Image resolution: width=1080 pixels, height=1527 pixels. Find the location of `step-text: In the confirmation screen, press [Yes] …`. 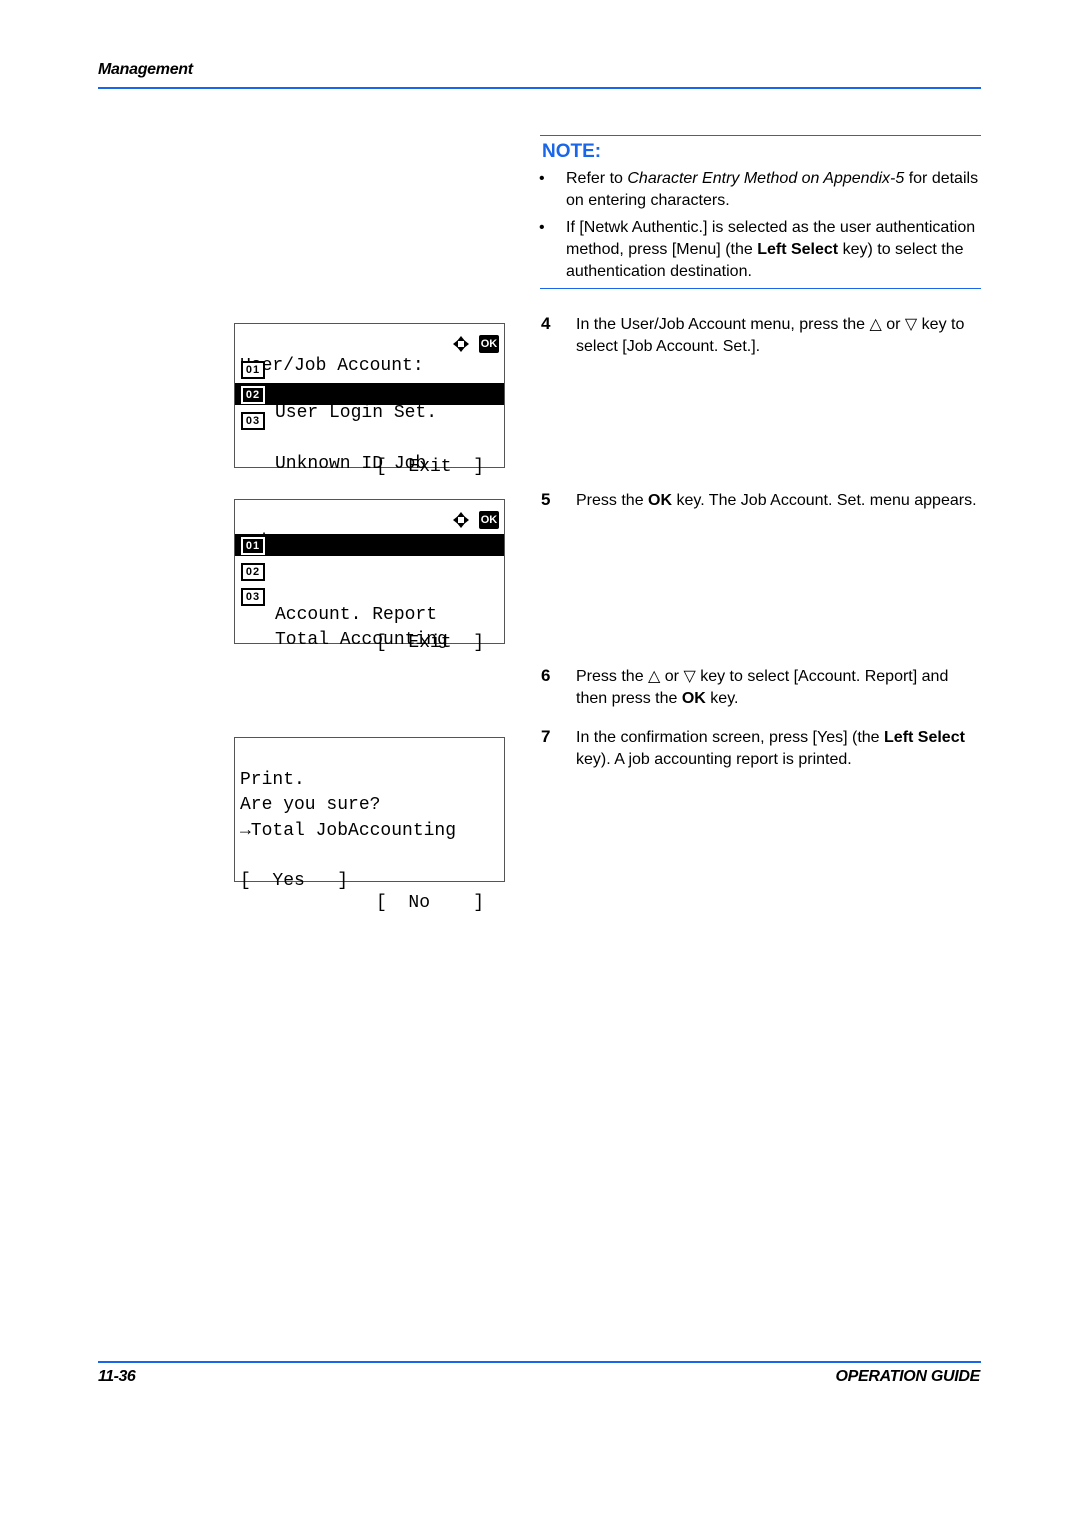

step-text: In the confirmation screen, press [Yes] … is located at coordinates (770, 748).